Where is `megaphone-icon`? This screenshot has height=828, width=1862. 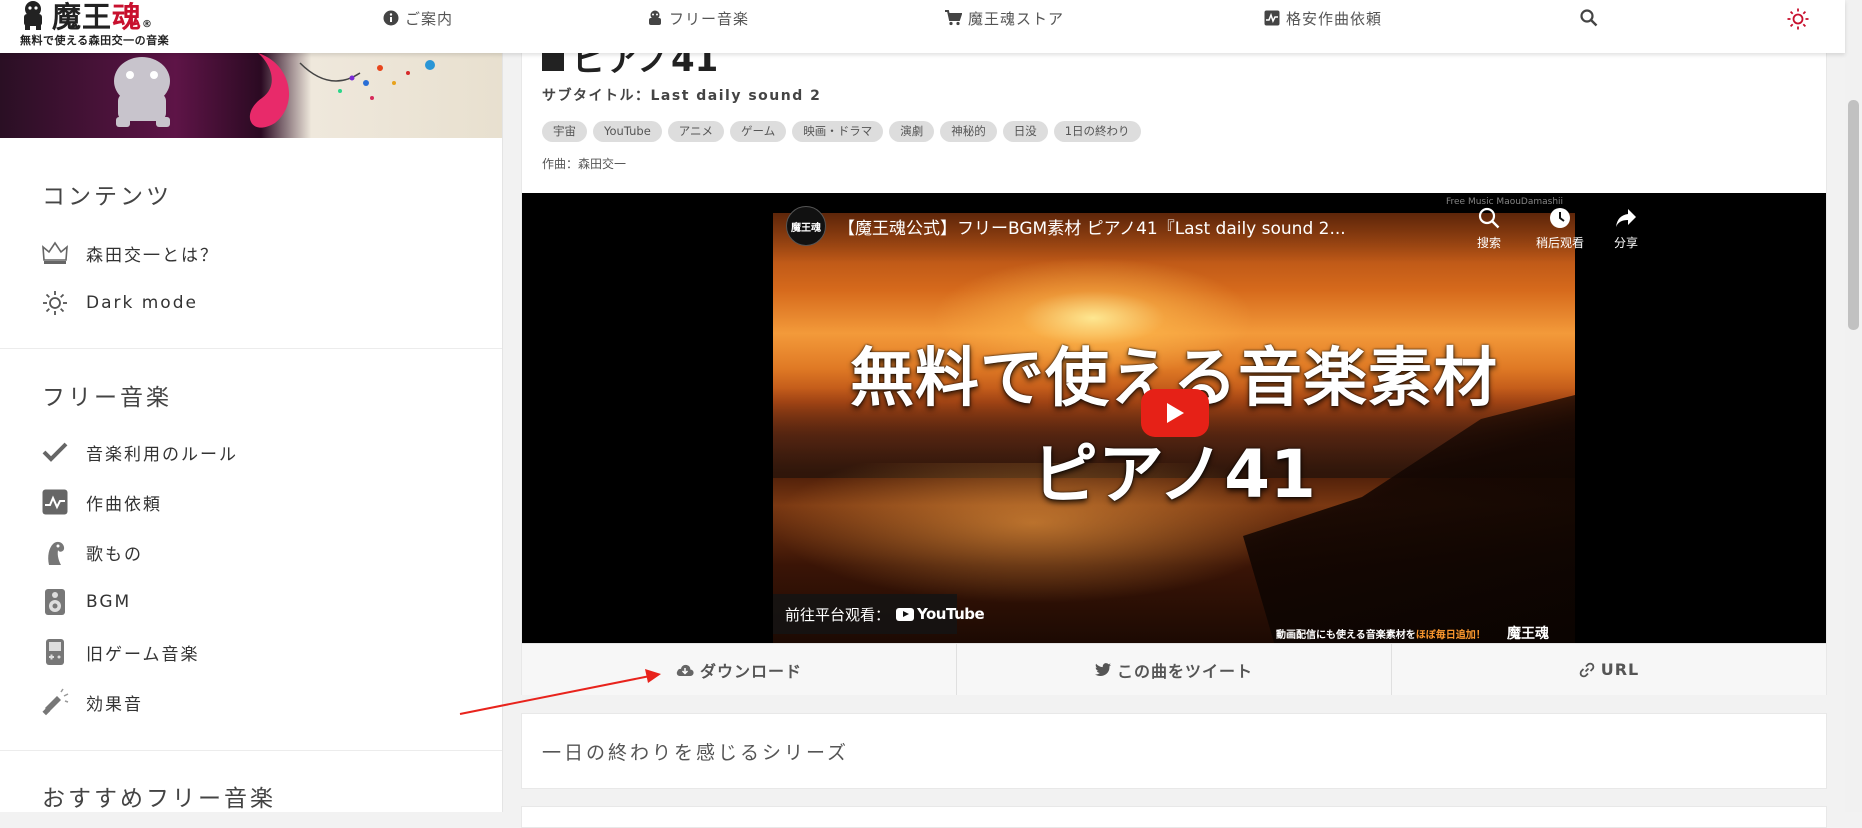
megaphone-icon is located at coordinates (55, 702).